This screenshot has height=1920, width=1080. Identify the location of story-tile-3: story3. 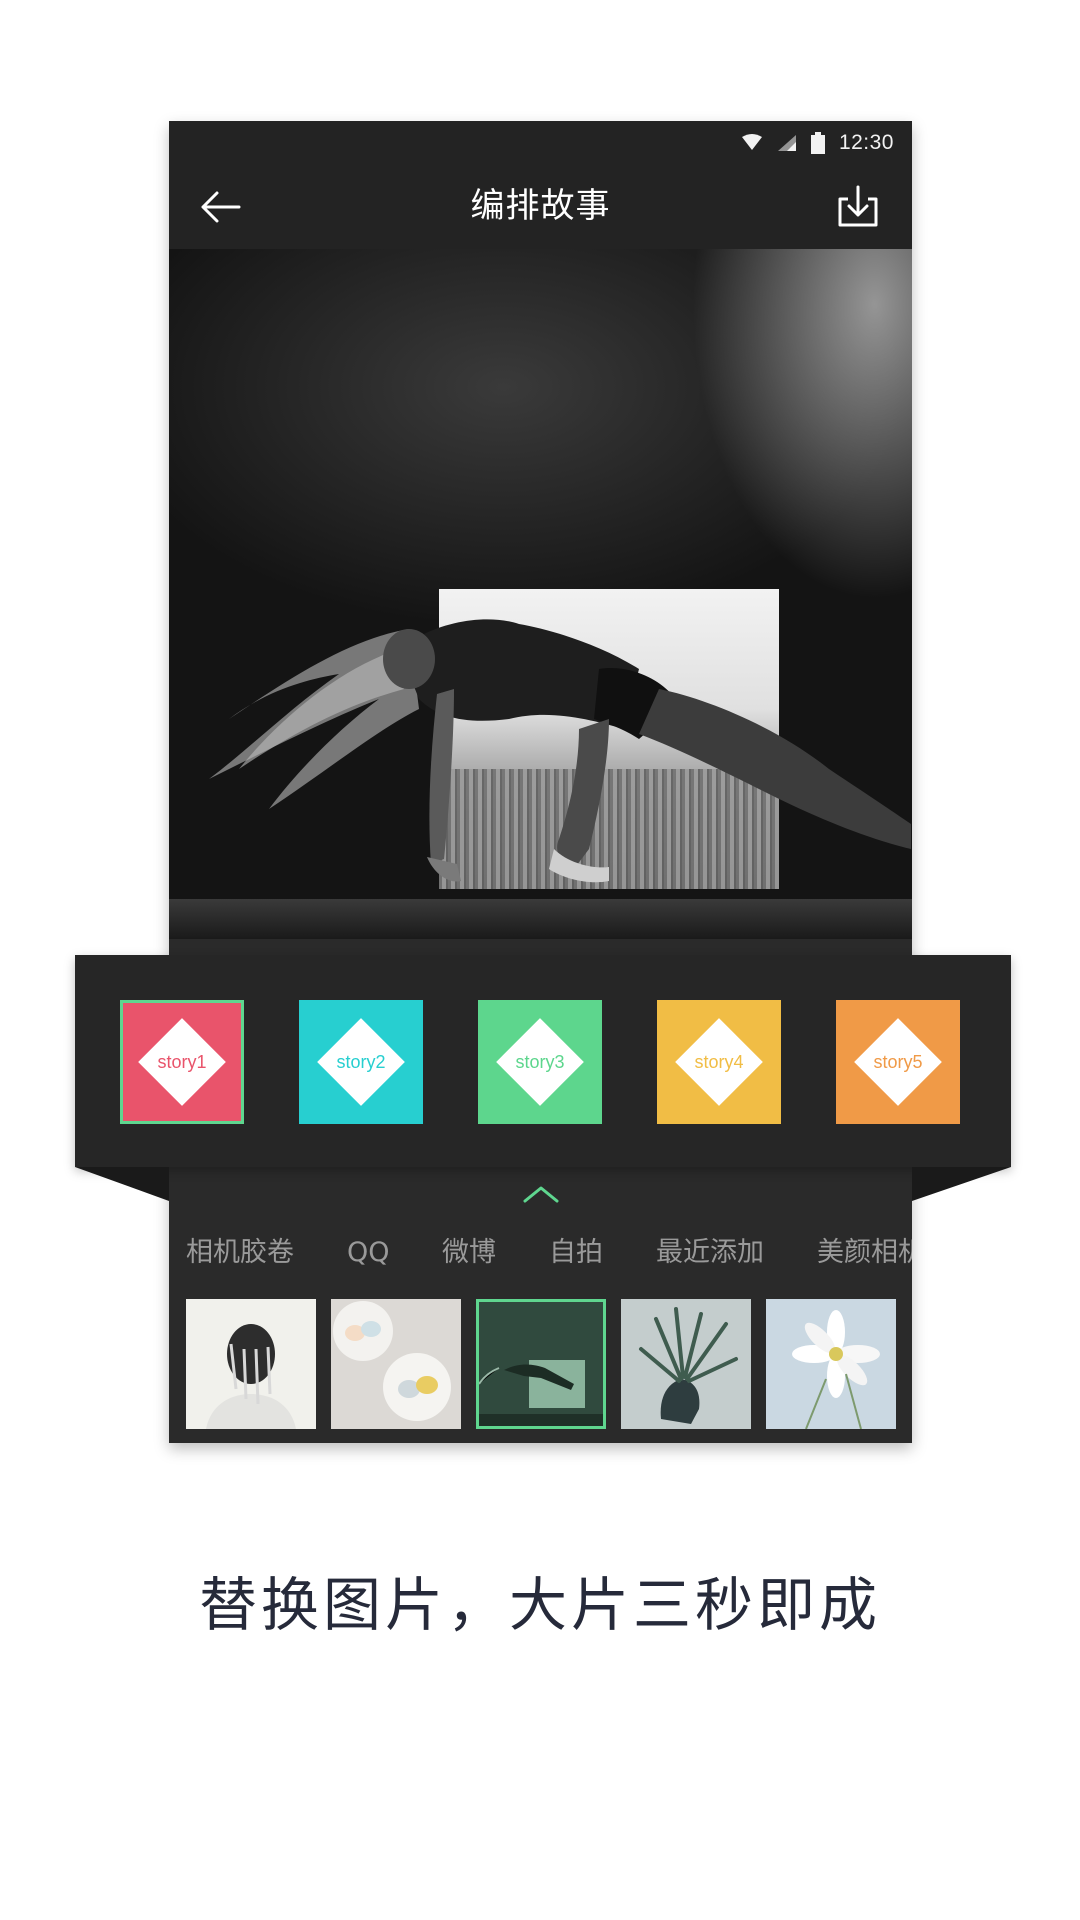
(540, 1062).